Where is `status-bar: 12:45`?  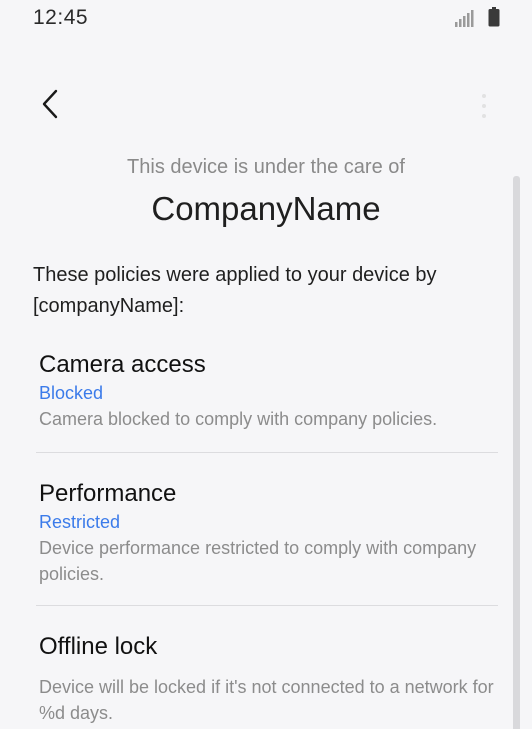 status-bar: 12:45 is located at coordinates (266, 18).